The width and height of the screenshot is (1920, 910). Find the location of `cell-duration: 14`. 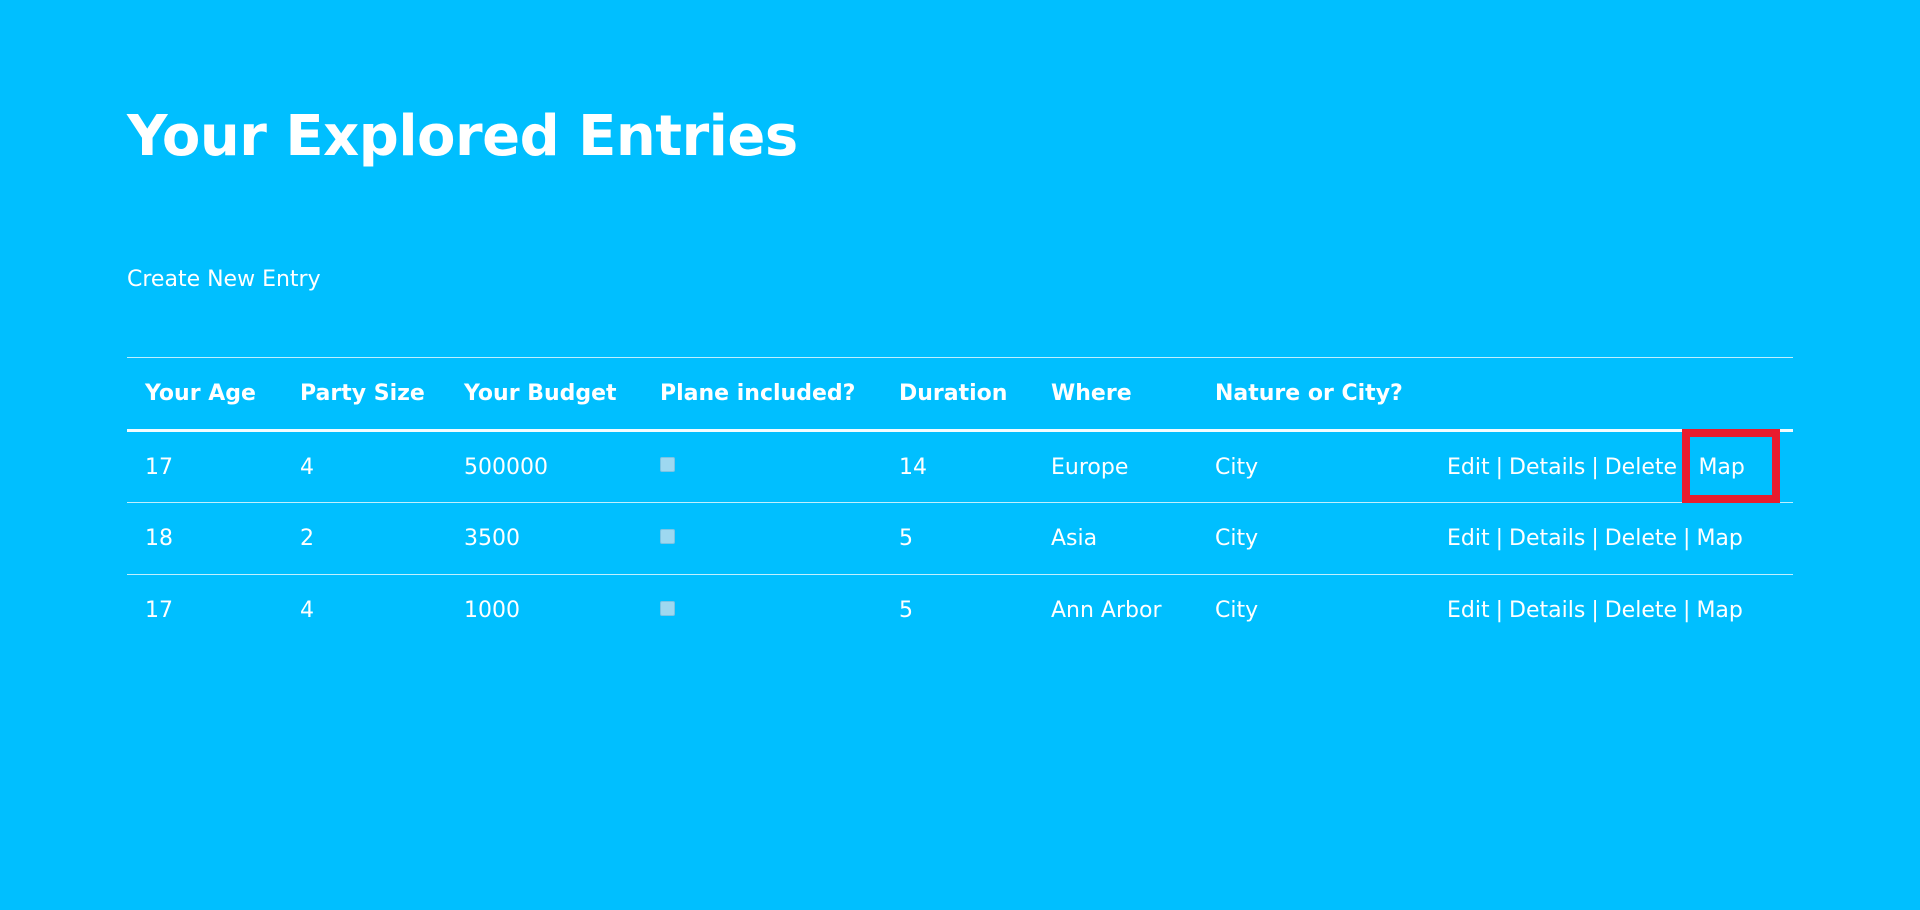

cell-duration: 14 is located at coordinates (913, 467).